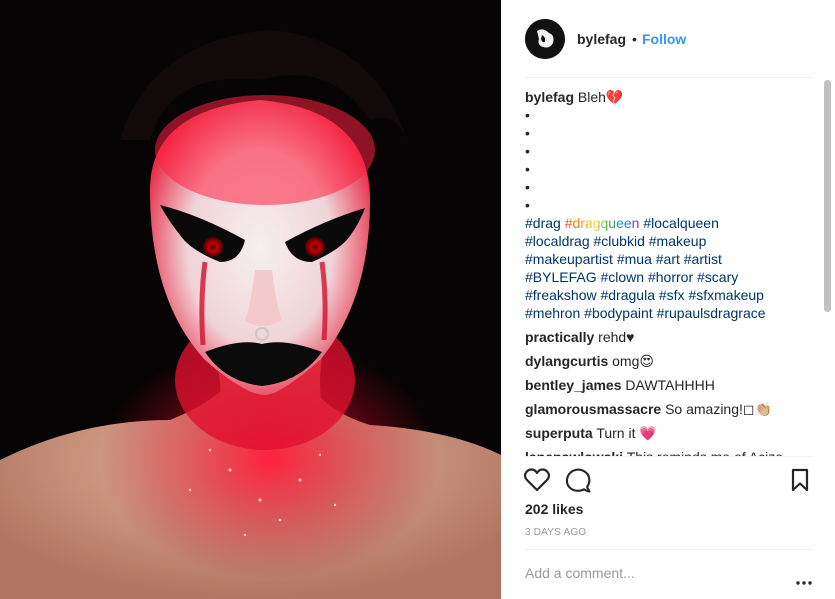 The width and height of the screenshot is (835, 599). I want to click on comment-item: lanepawlowski This reminds me of Acize, so click(670, 452).